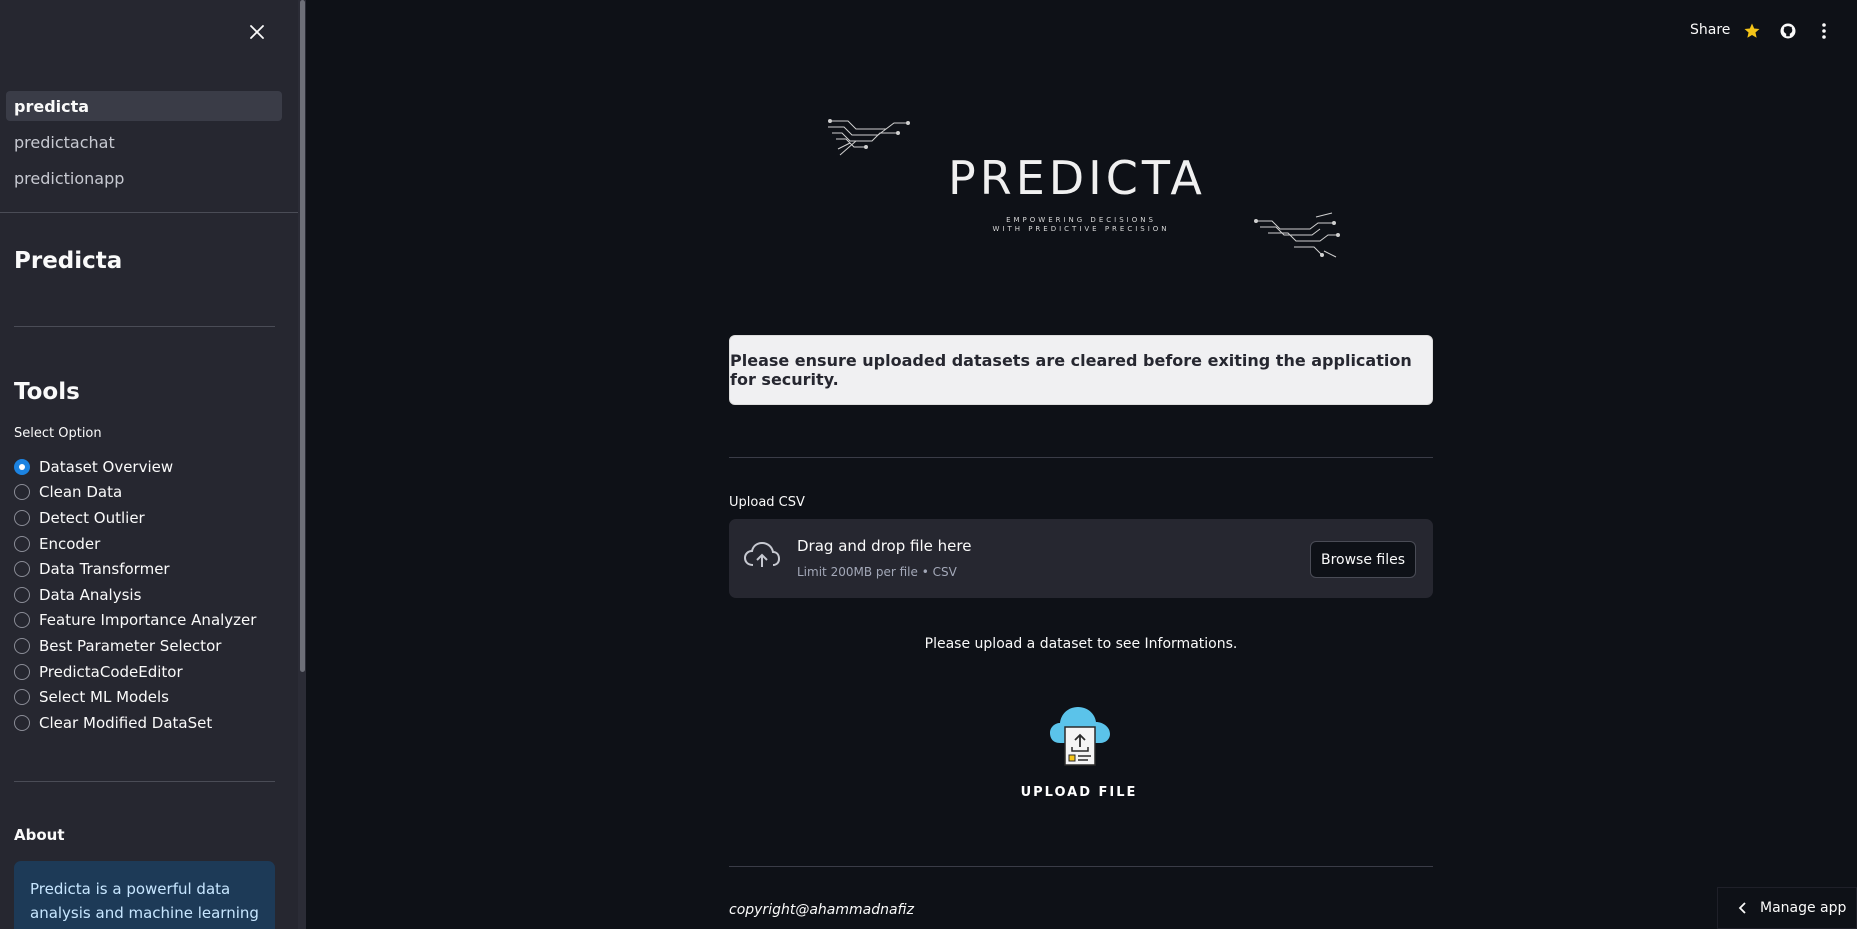  Describe the element at coordinates (1081, 457) in the screenshot. I see `main-divider-top` at that location.